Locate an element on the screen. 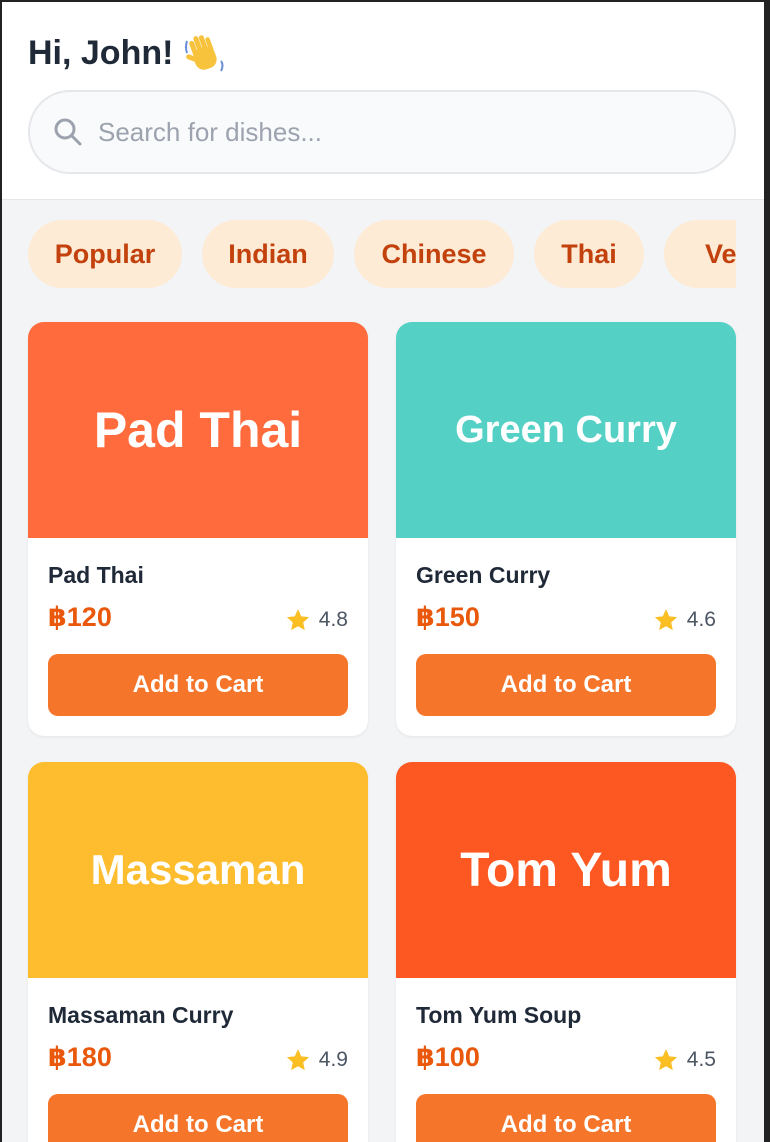  dish-name: Pad Thai is located at coordinates (96, 575).